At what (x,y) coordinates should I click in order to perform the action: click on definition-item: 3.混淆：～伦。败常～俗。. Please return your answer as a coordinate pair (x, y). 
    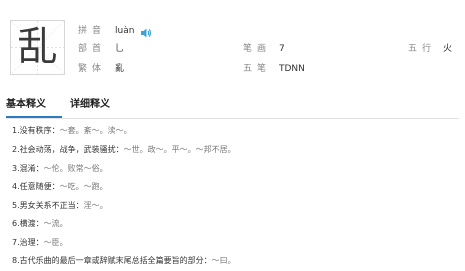
    Looking at the image, I should click on (60, 169).